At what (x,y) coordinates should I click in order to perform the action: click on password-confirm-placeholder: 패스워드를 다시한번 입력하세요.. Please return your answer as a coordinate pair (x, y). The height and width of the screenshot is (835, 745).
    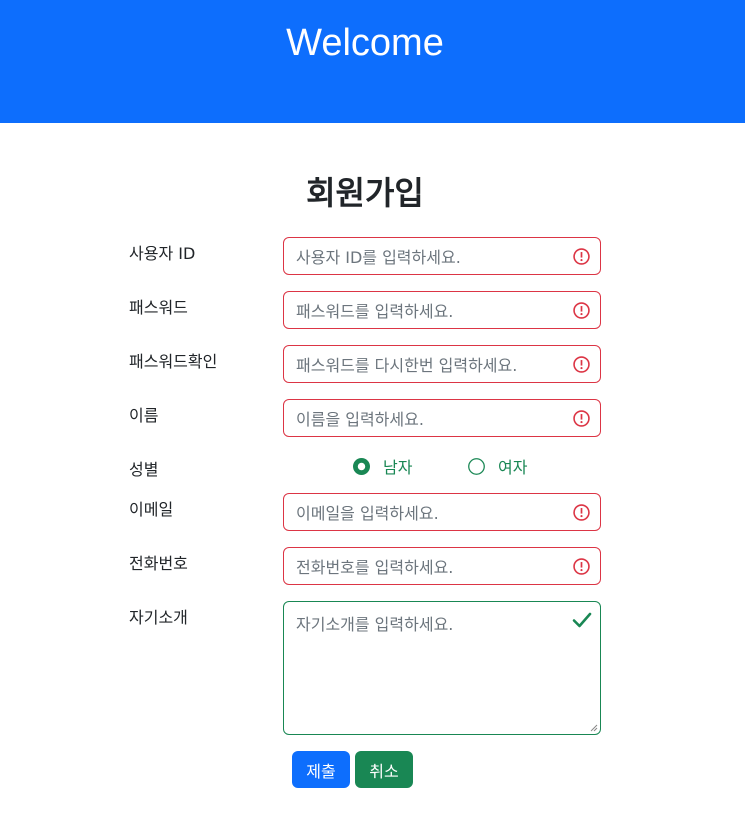
    Looking at the image, I should click on (407, 365).